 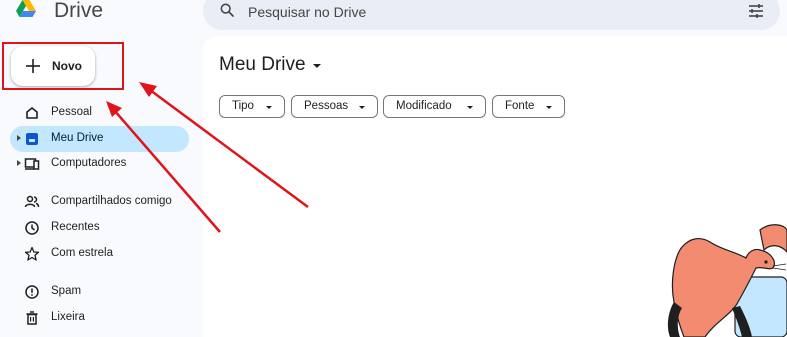 I want to click on sidebar-item-label: Lixeira, so click(x=68, y=317).